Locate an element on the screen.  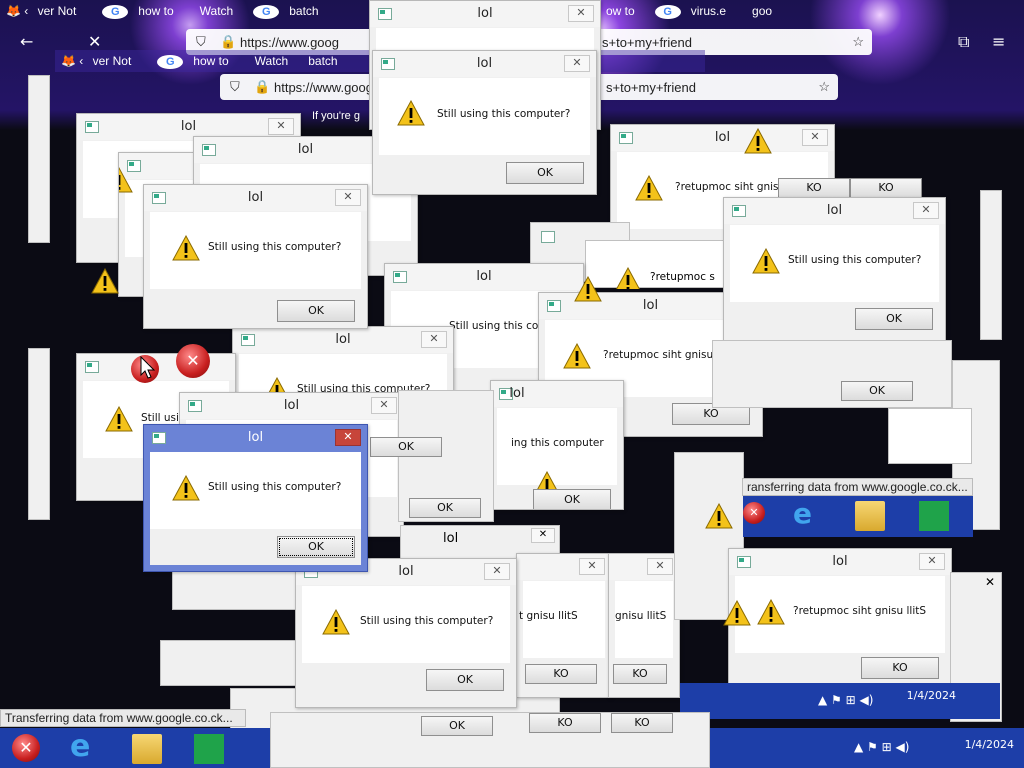
address-tail: s+to+my+friend is located at coordinates (651, 87).